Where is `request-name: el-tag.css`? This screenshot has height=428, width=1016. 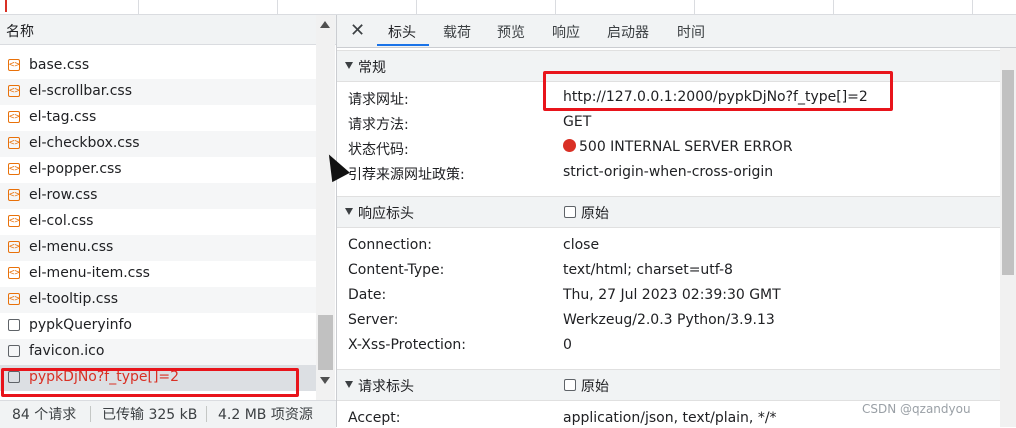
request-name: el-tag.css is located at coordinates (63, 117).